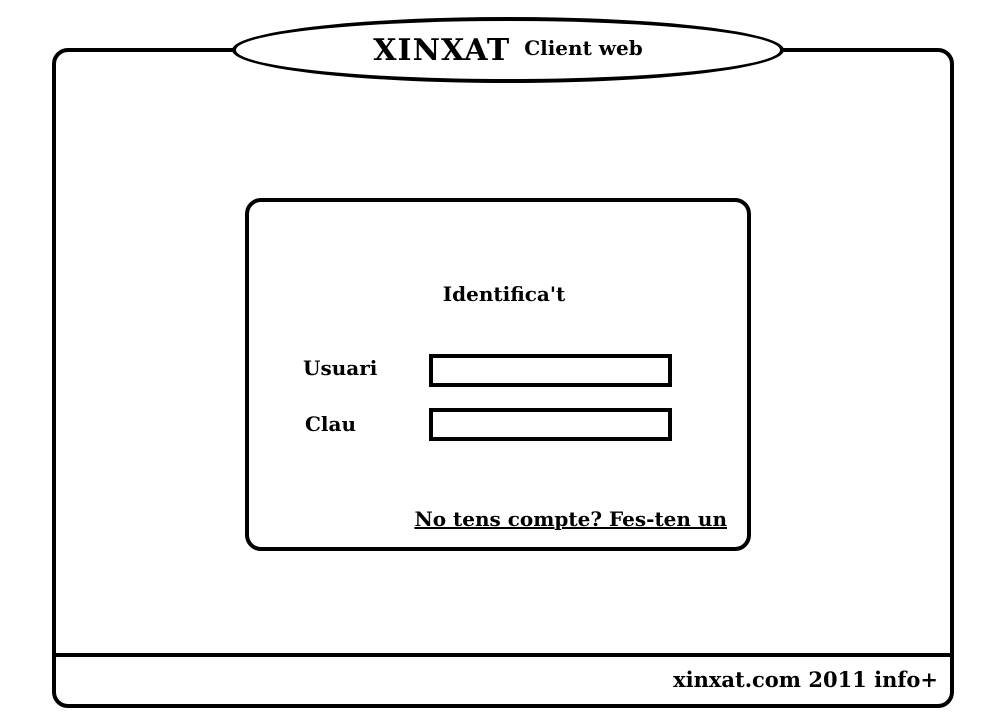 The width and height of the screenshot is (1000, 713). Describe the element at coordinates (442, 50) in the screenshot. I see `app-name: XINXAT` at that location.